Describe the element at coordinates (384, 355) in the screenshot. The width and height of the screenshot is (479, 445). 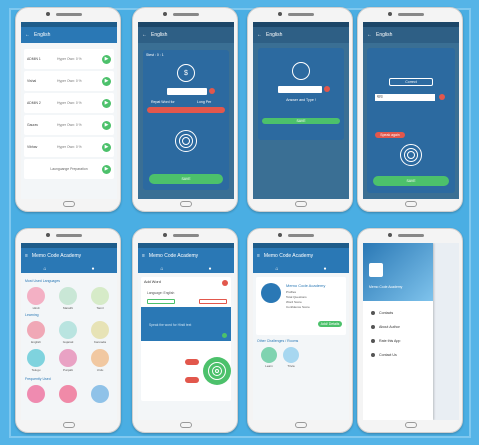
I see `menu-contact-us: Contact Us` at that location.